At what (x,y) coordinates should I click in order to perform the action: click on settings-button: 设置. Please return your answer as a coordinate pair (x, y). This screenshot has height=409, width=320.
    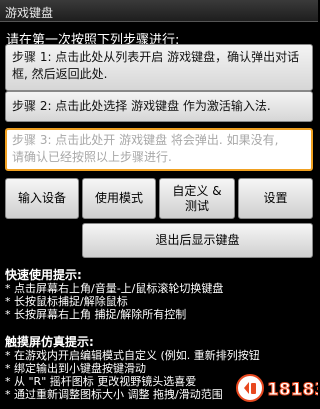
    Looking at the image, I should click on (275, 198).